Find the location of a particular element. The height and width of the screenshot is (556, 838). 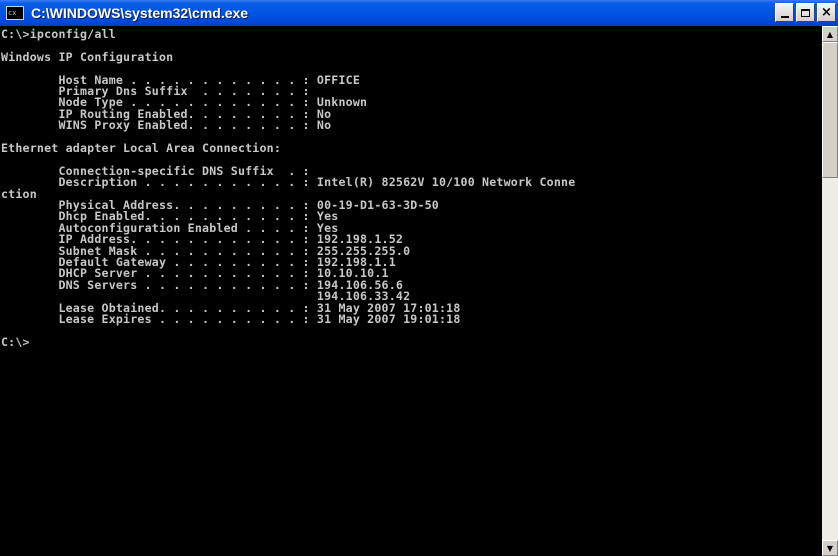

arrow-up-icon: ▲ is located at coordinates (830, 34).